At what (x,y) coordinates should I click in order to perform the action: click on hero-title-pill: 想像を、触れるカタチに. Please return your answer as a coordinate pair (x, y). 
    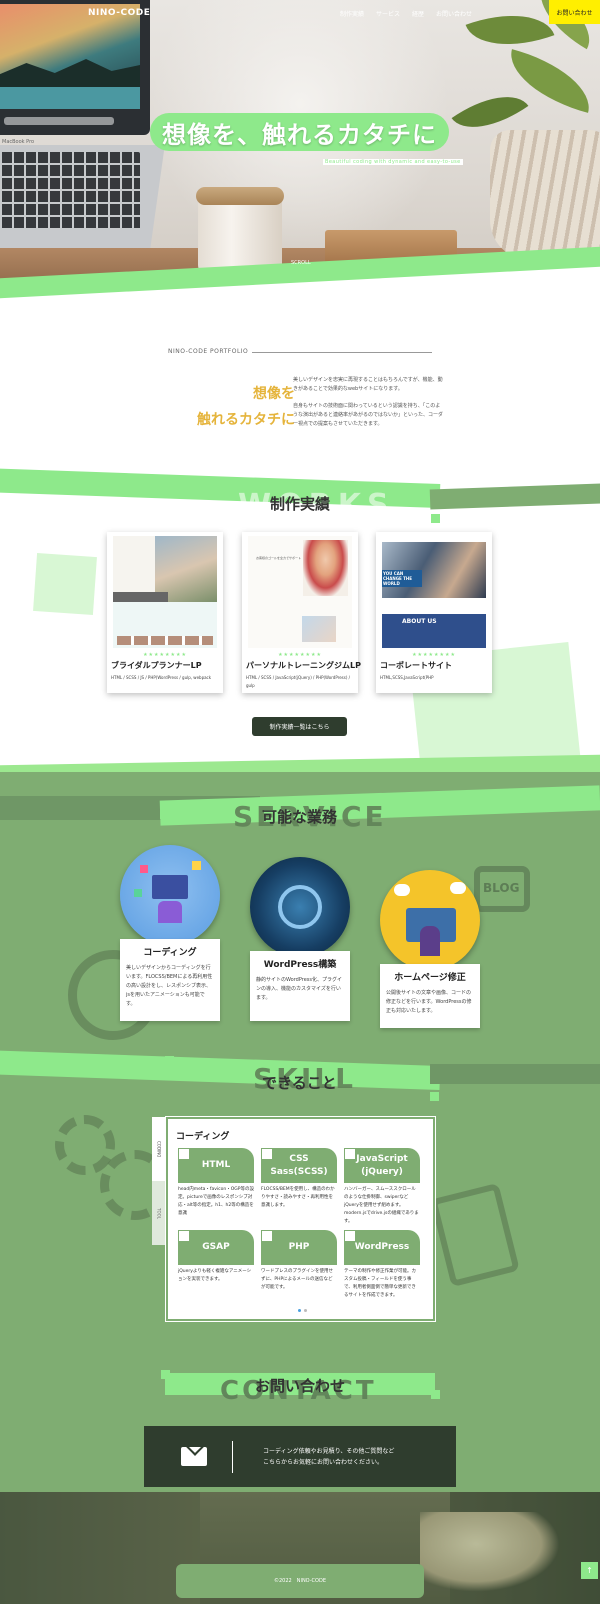
    Looking at the image, I should click on (299, 132).